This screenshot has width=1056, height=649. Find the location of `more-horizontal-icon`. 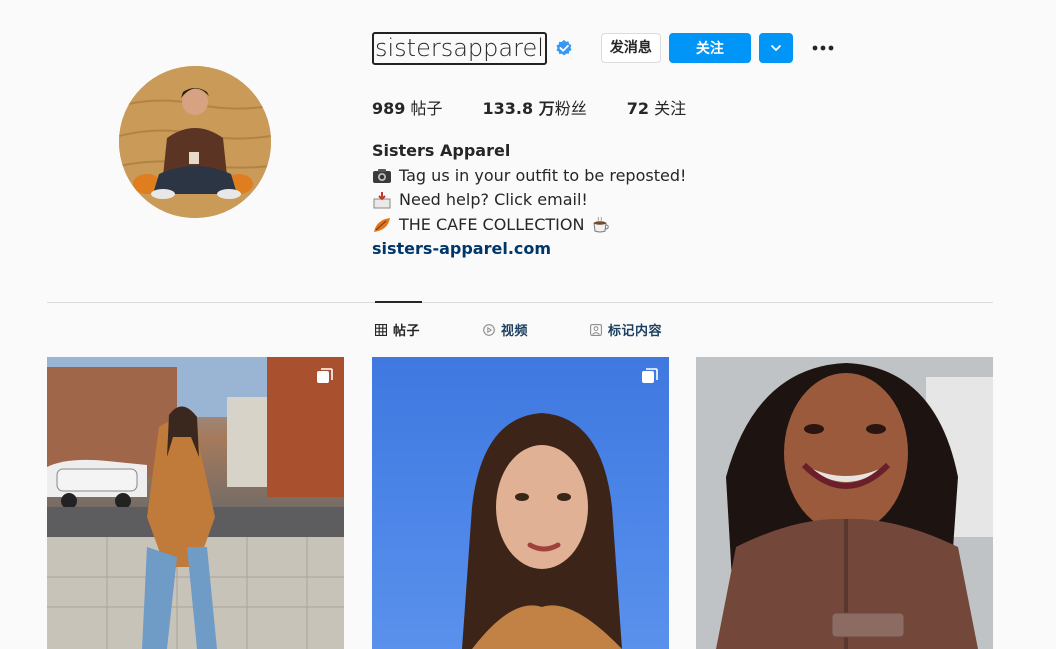

more-horizontal-icon is located at coordinates (823, 48).